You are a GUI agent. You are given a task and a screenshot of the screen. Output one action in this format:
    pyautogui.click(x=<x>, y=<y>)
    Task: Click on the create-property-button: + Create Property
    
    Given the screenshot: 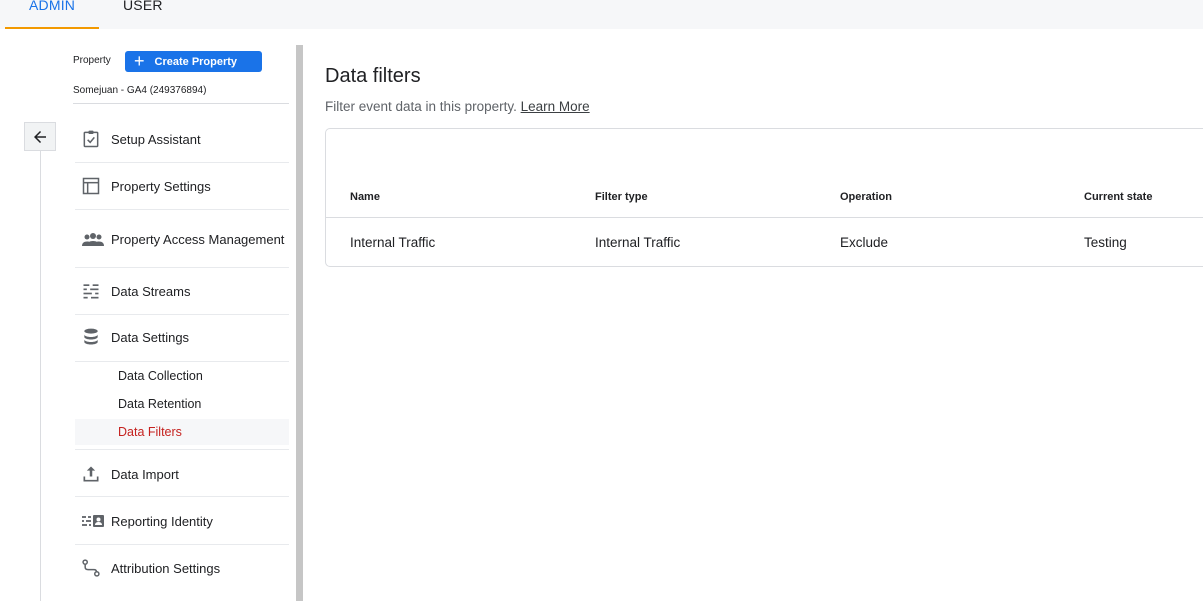 What is the action you would take?
    pyautogui.click(x=193, y=61)
    